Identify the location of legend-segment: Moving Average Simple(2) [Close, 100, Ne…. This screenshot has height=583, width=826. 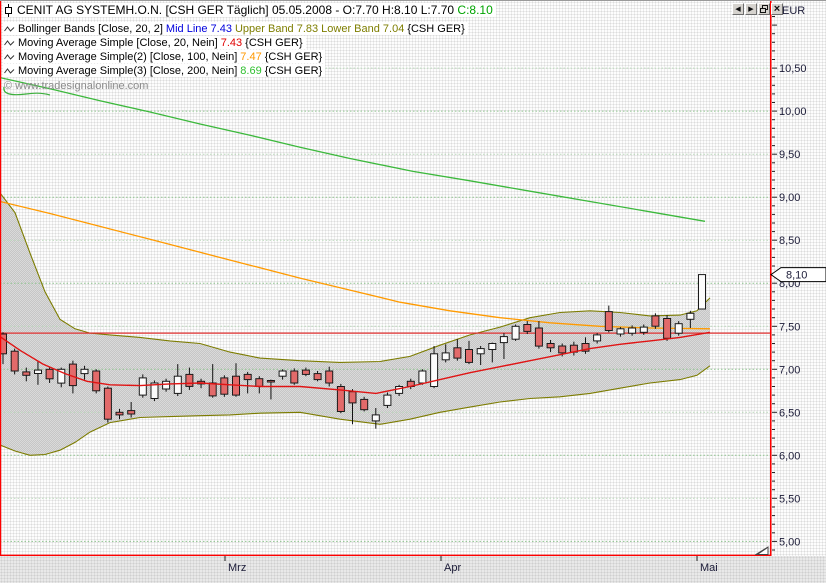
(128, 56).